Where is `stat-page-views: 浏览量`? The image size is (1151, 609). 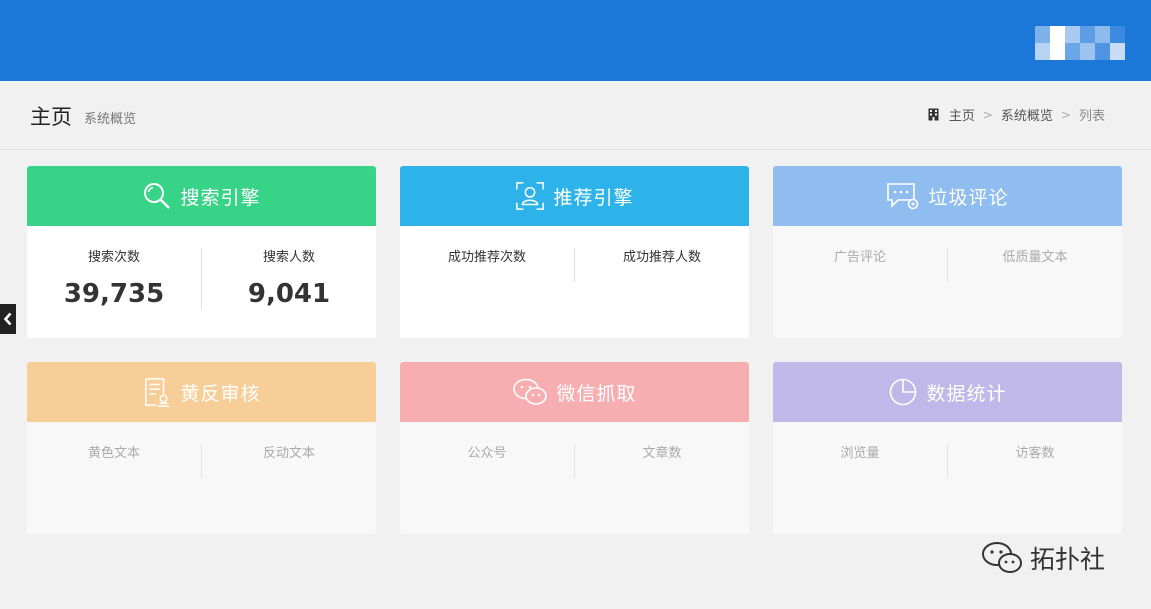 stat-page-views: 浏览量 is located at coordinates (860, 451).